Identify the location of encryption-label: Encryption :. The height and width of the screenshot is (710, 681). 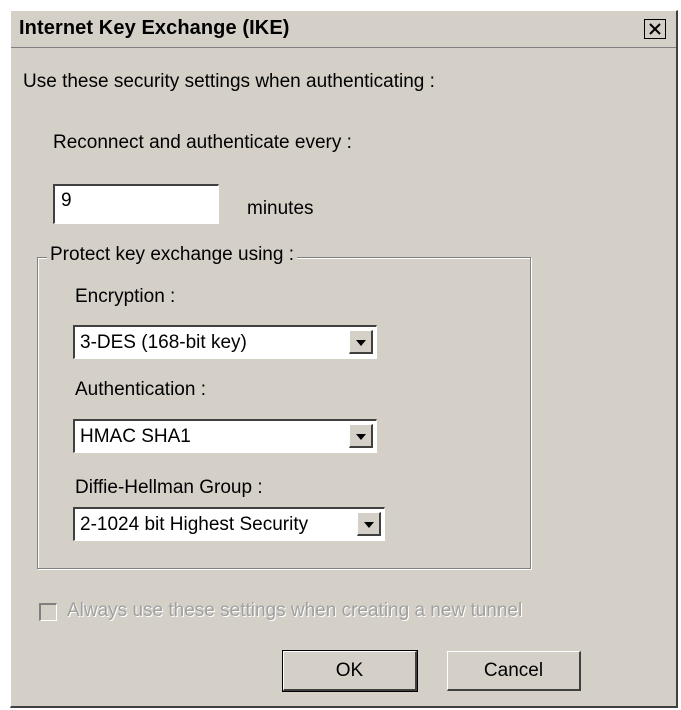
(125, 296).